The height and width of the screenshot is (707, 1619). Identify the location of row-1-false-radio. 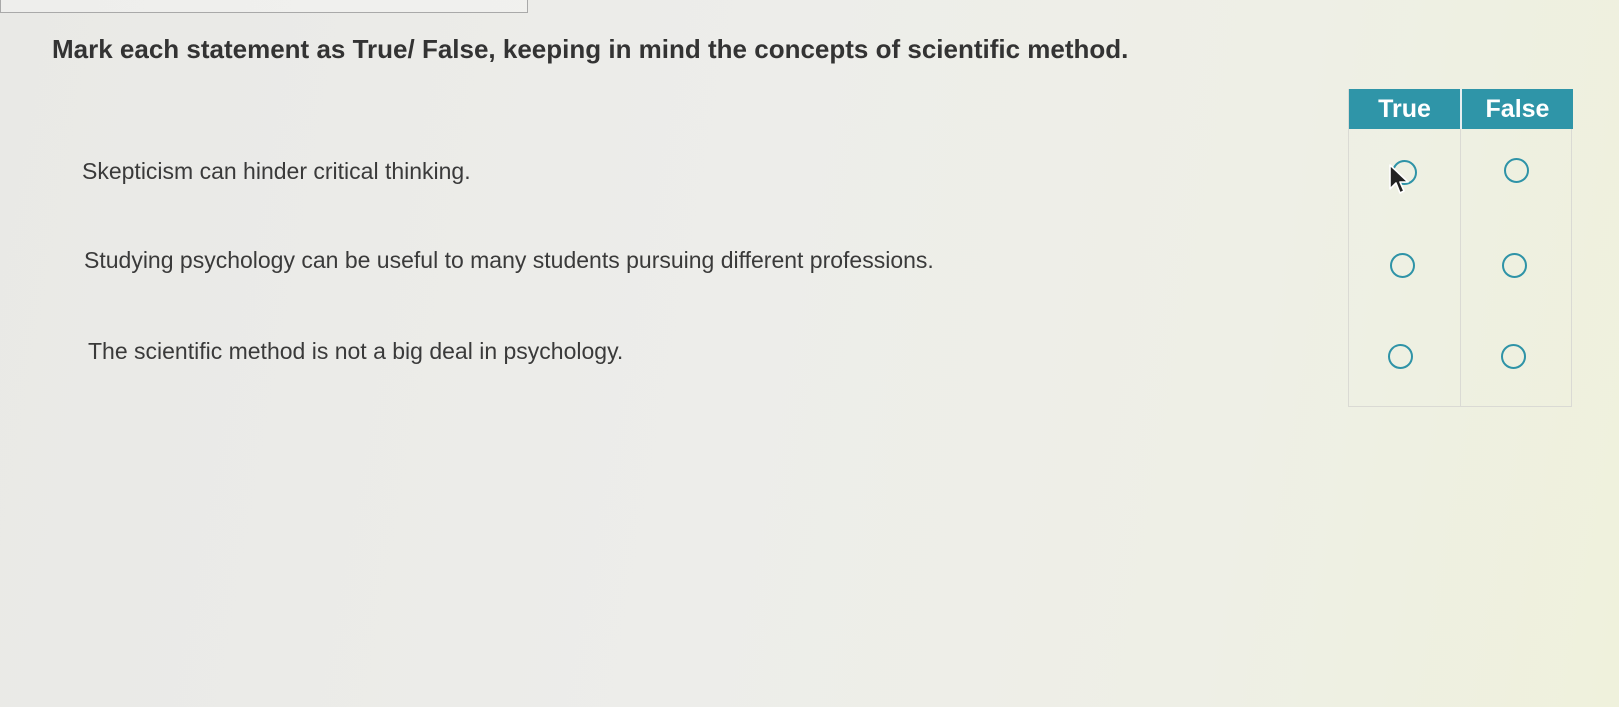
(1516, 170).